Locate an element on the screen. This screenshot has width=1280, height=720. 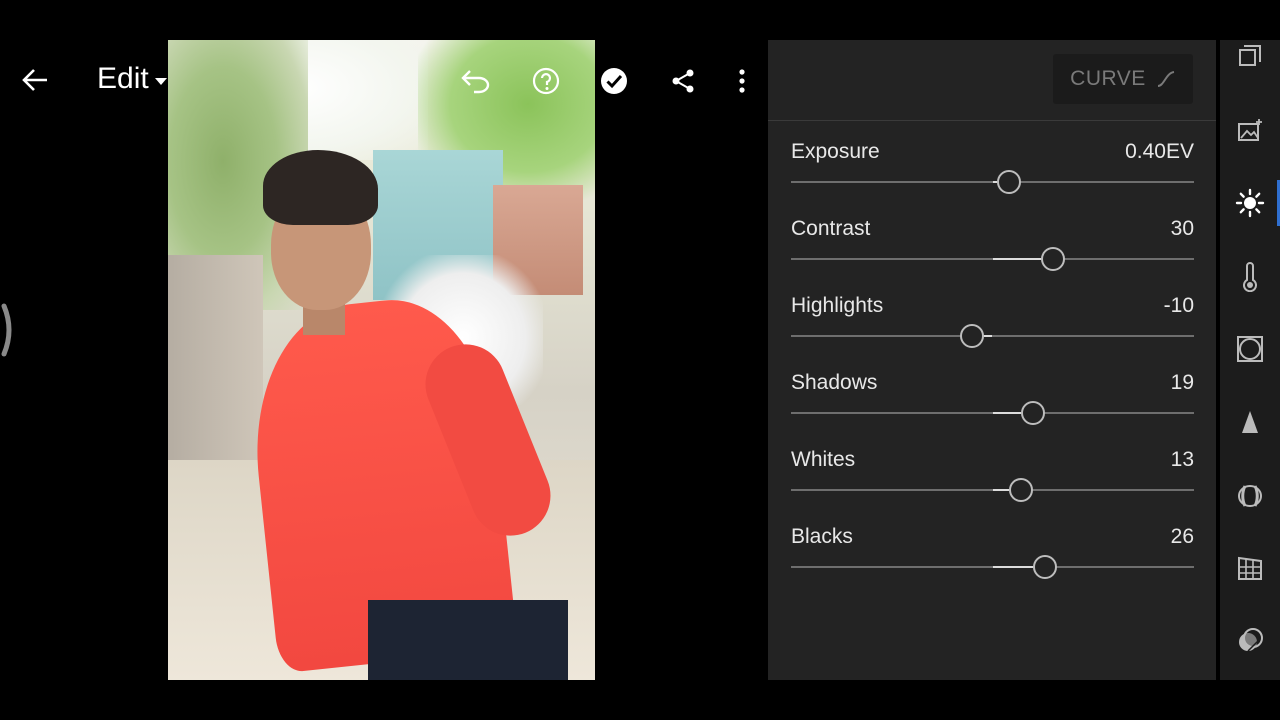
curve-button: CURVE is located at coordinates (1123, 79).